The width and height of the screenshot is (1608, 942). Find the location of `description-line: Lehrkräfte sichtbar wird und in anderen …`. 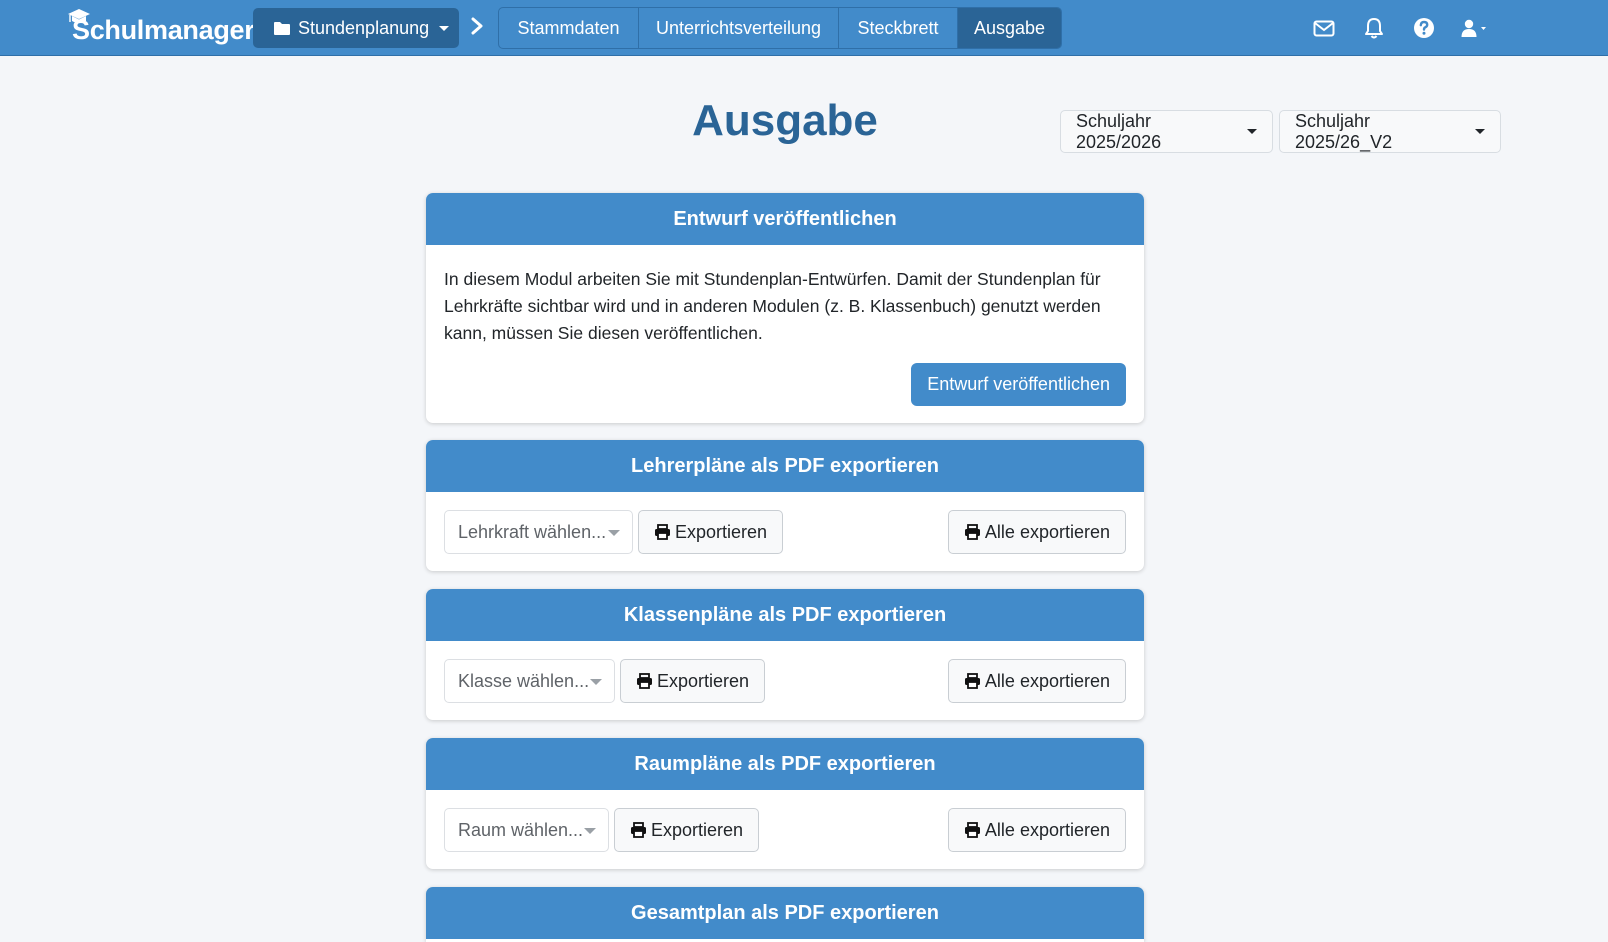

description-line: Lehrkräfte sichtbar wird und in anderen … is located at coordinates (772, 306).